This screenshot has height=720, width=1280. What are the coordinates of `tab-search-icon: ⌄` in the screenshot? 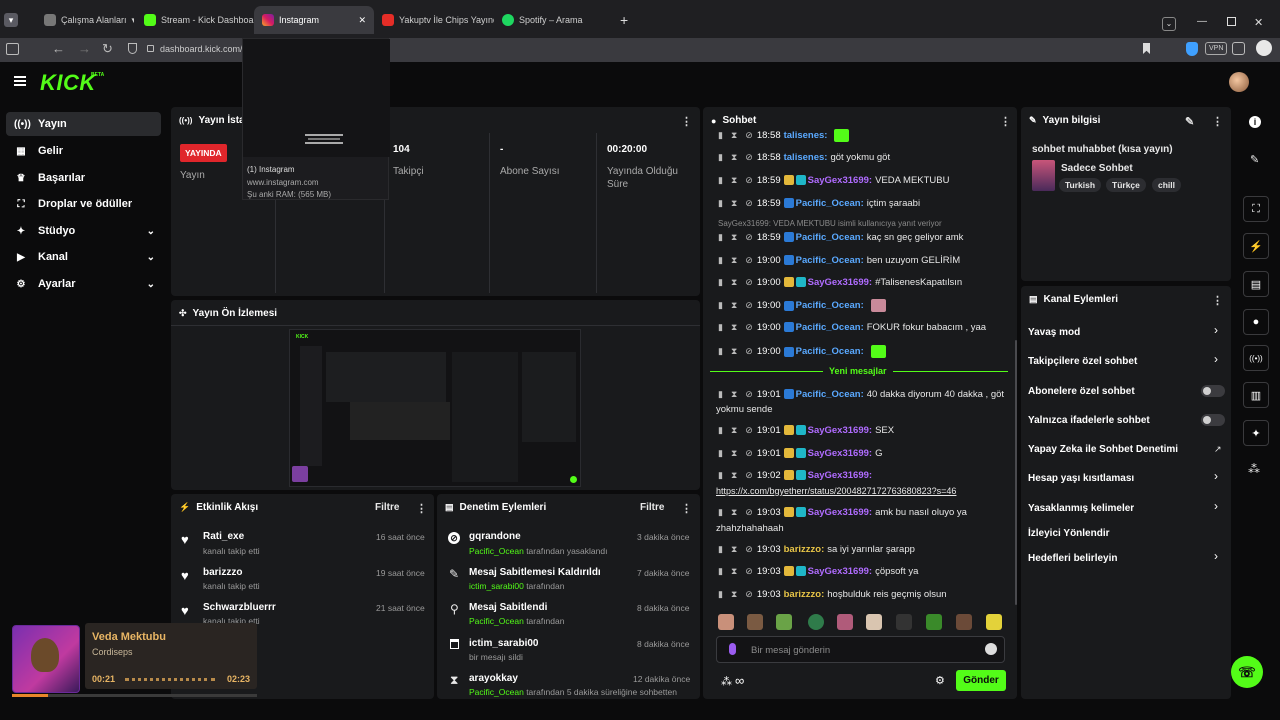 It's located at (1169, 24).